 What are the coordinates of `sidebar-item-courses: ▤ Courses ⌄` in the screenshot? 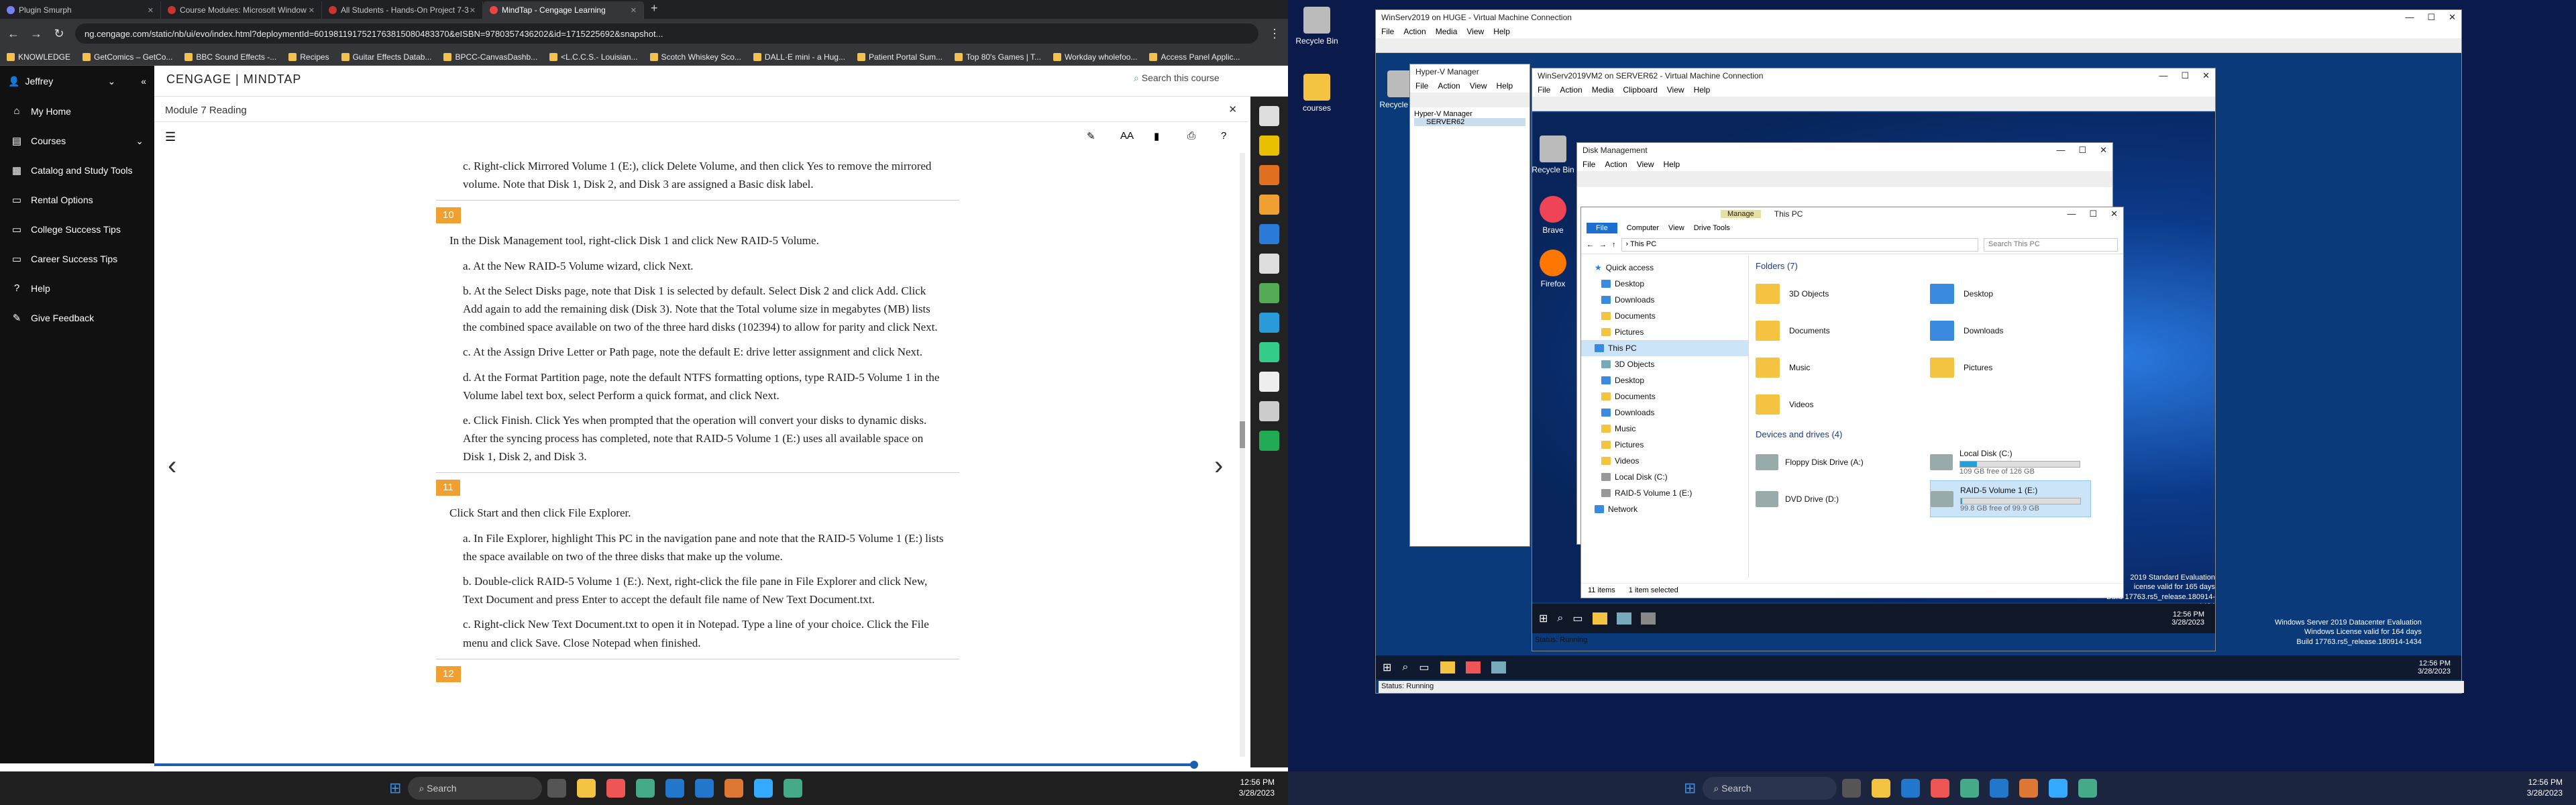 It's located at (77, 141).